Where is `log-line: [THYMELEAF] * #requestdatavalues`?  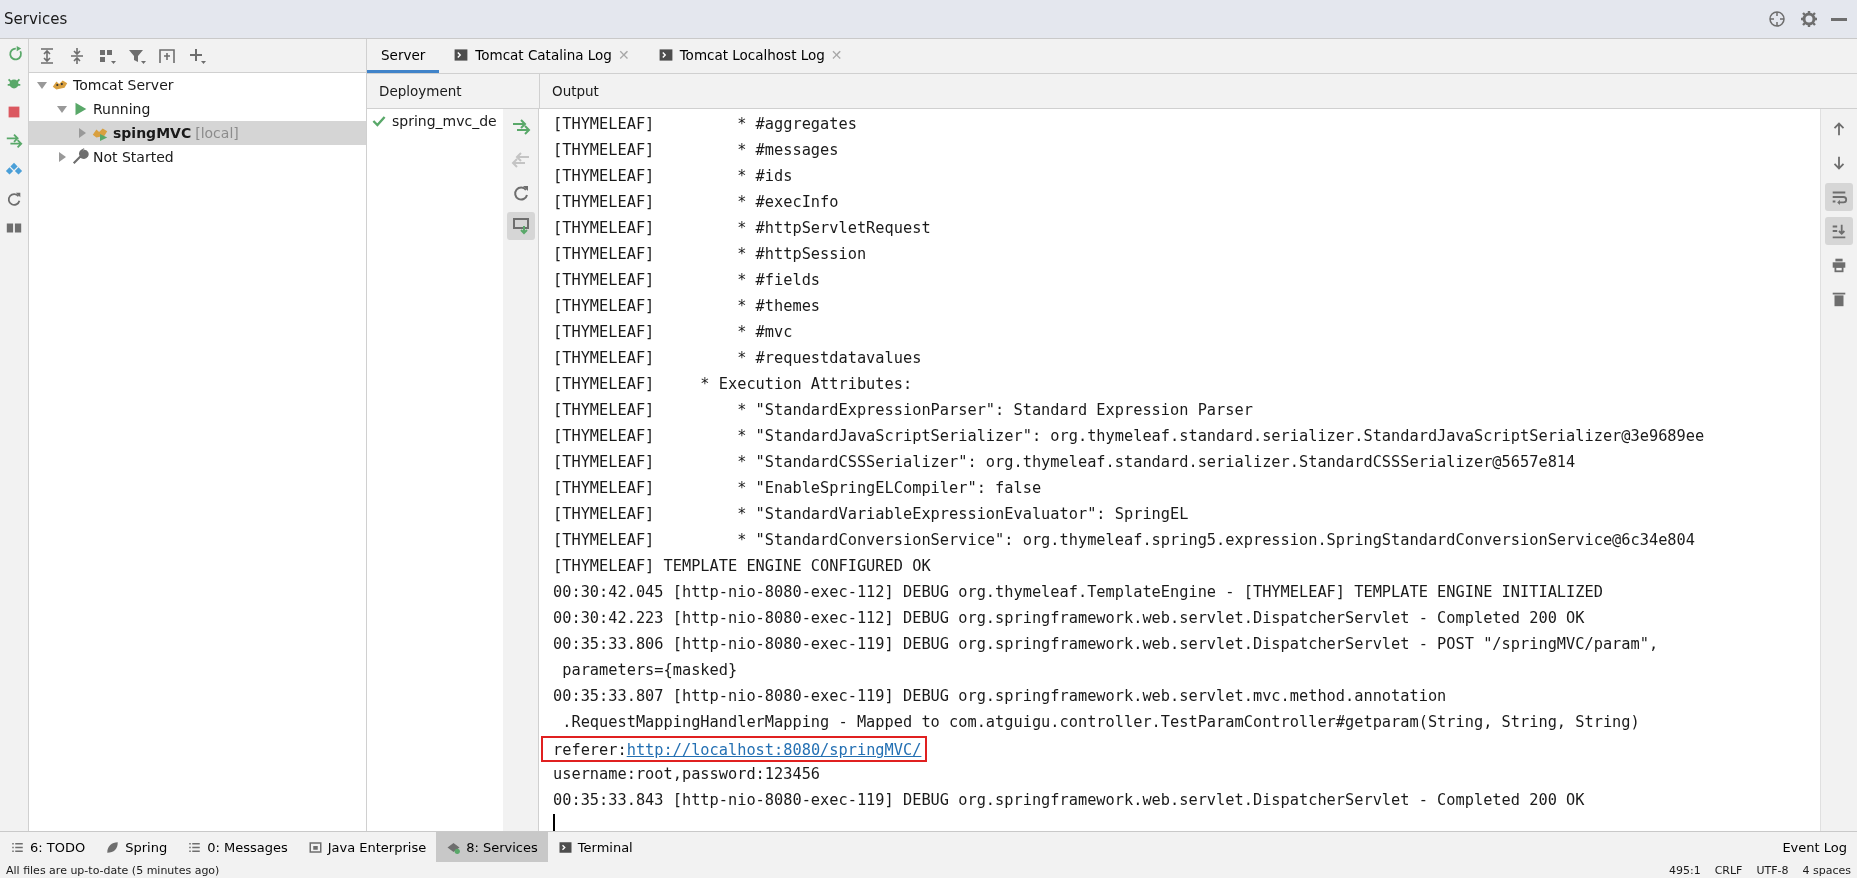 log-line: [THYMELEAF] * #requestdatavalues is located at coordinates (737, 358).